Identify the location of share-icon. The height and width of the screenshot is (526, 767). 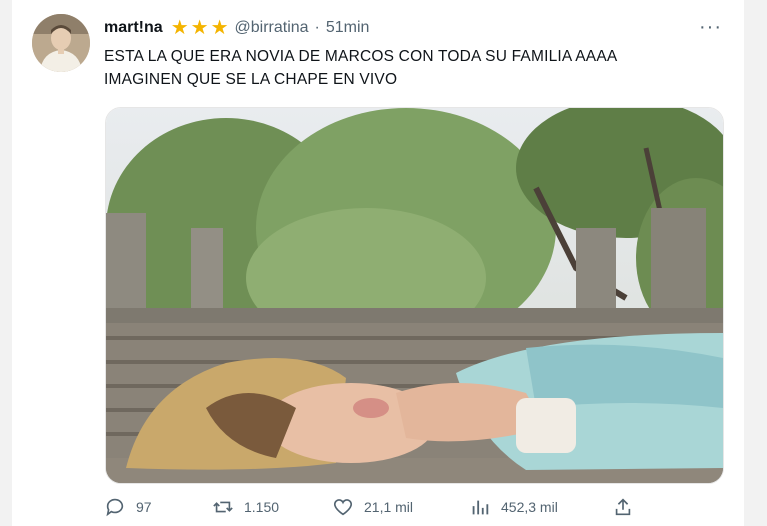
(623, 507).